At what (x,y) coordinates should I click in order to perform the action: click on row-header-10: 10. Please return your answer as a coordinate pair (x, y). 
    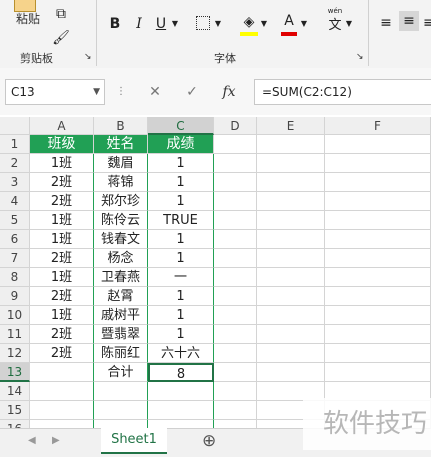
    Looking at the image, I should click on (15, 315).